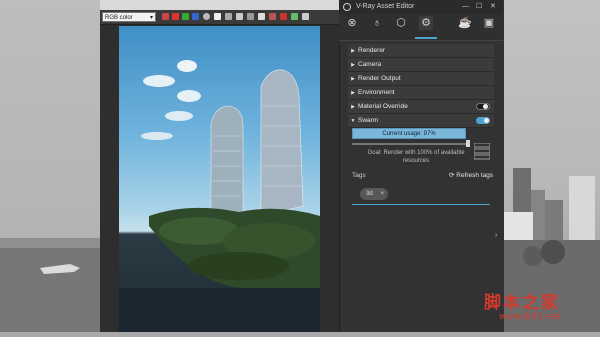 The image size is (600, 337). I want to click on channel-select: RGB color ▾, so click(129, 17).